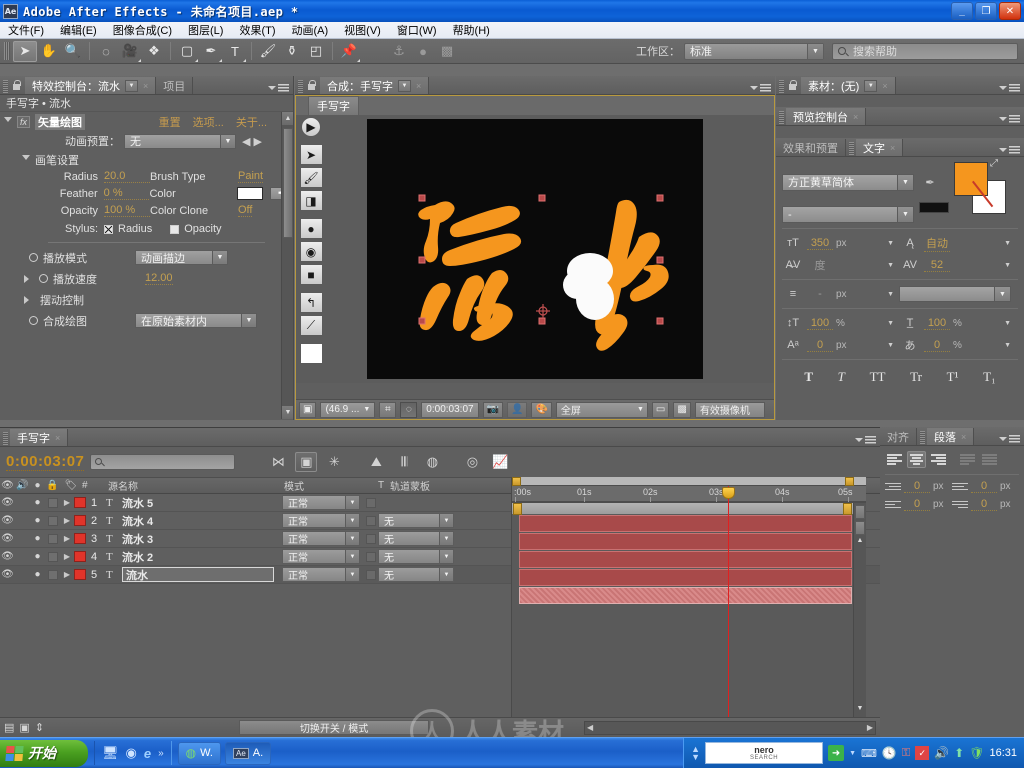  I want to click on scroll-left-arrow: ◀, so click(590, 727).